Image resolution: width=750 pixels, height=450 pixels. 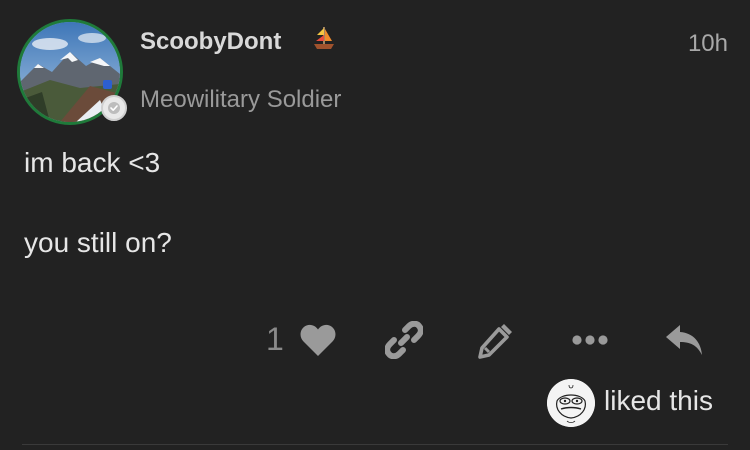 I want to click on post-timestamp: 10h, so click(x=708, y=44).